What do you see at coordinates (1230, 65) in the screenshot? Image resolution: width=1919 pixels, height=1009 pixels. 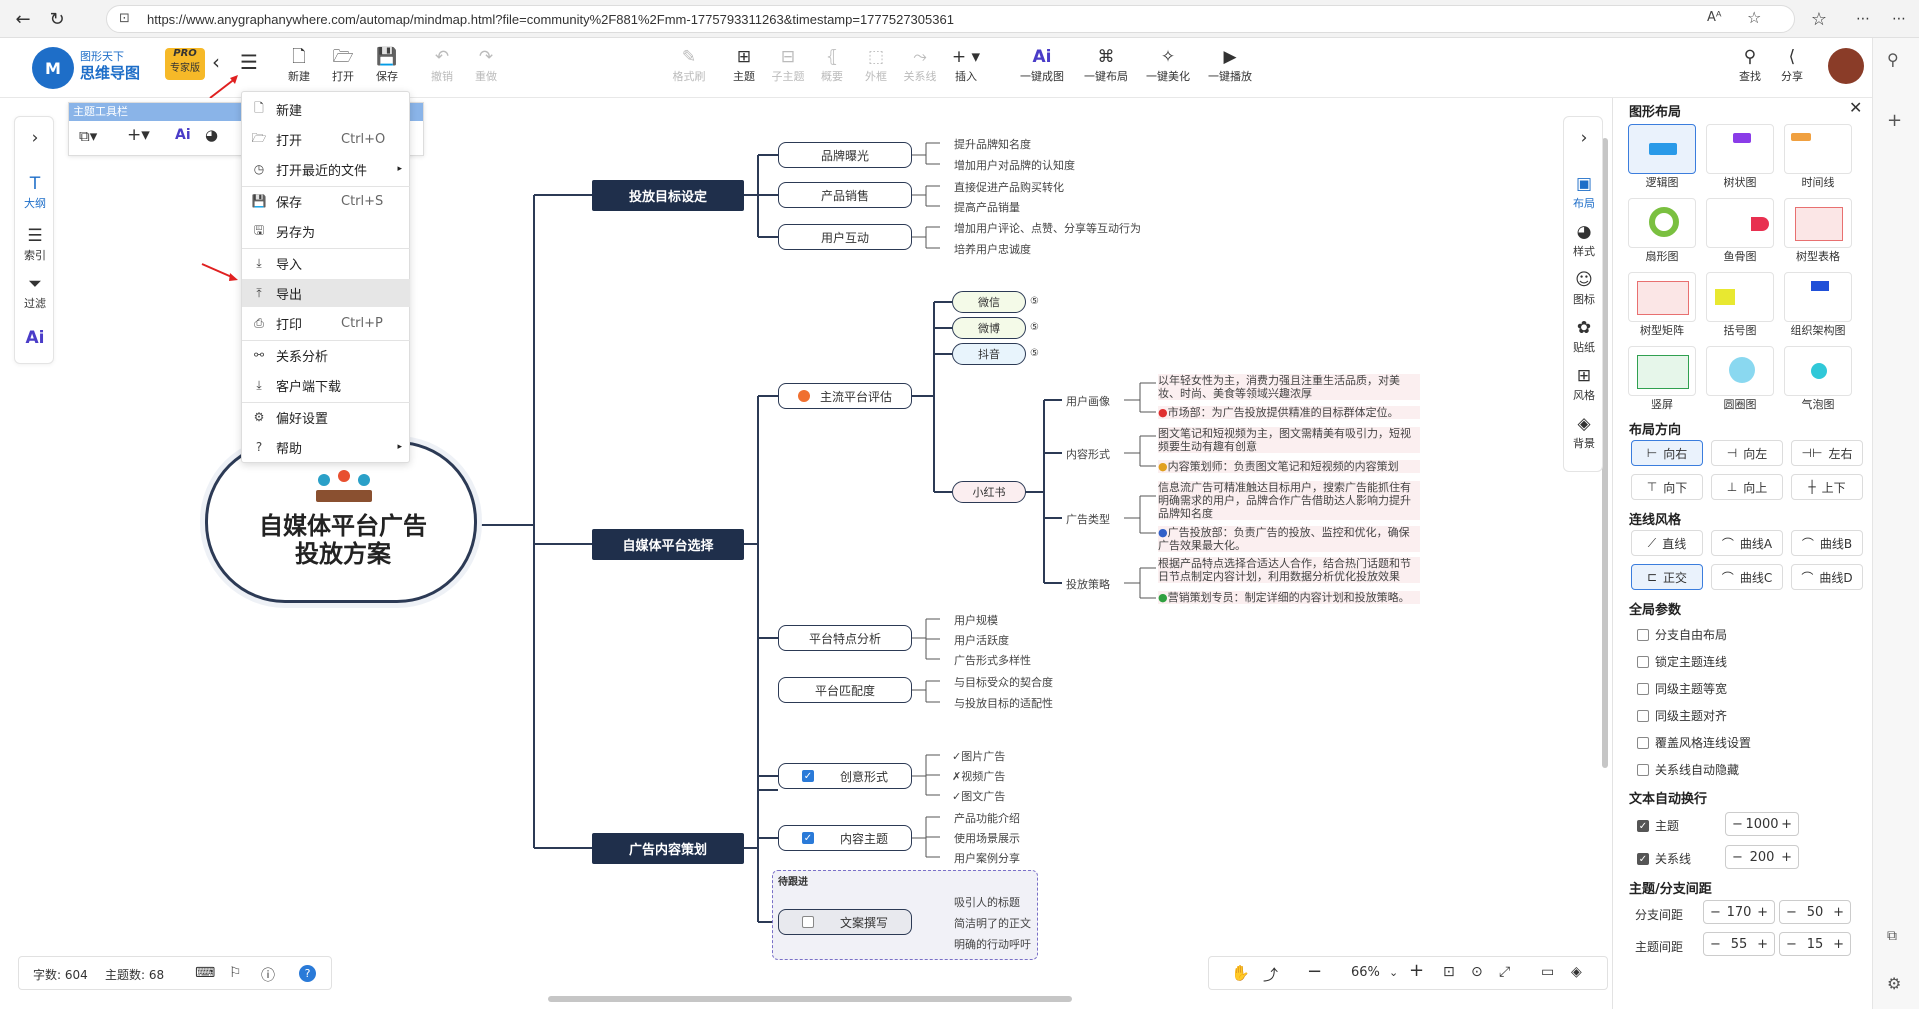 I see `ai-play-button: ▶ 一键播放` at bounding box center [1230, 65].